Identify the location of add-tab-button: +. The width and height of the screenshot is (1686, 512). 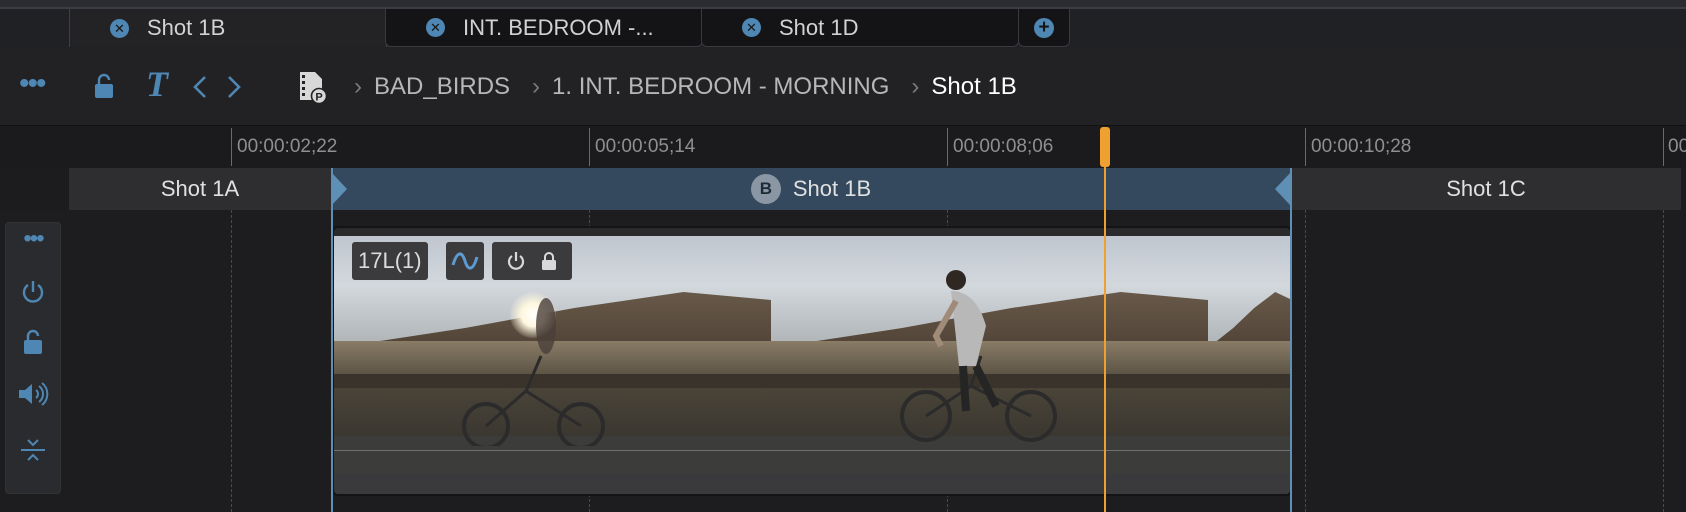
(1044, 28).